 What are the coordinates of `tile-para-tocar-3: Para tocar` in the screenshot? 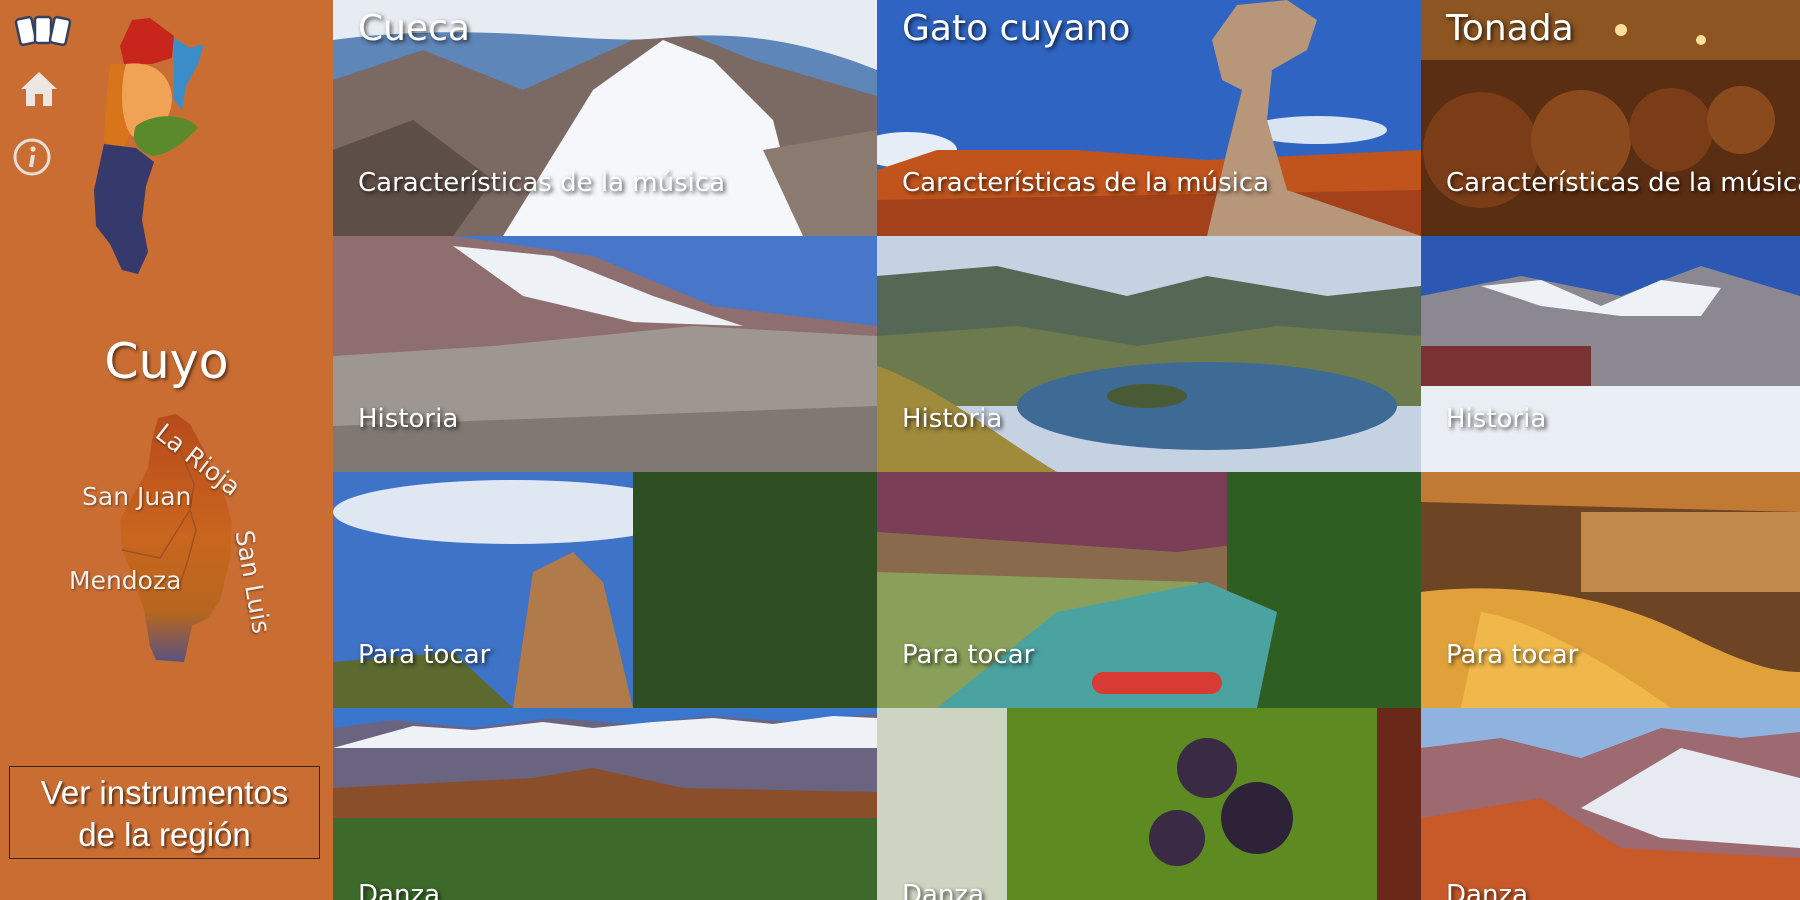 It's located at (1610, 590).